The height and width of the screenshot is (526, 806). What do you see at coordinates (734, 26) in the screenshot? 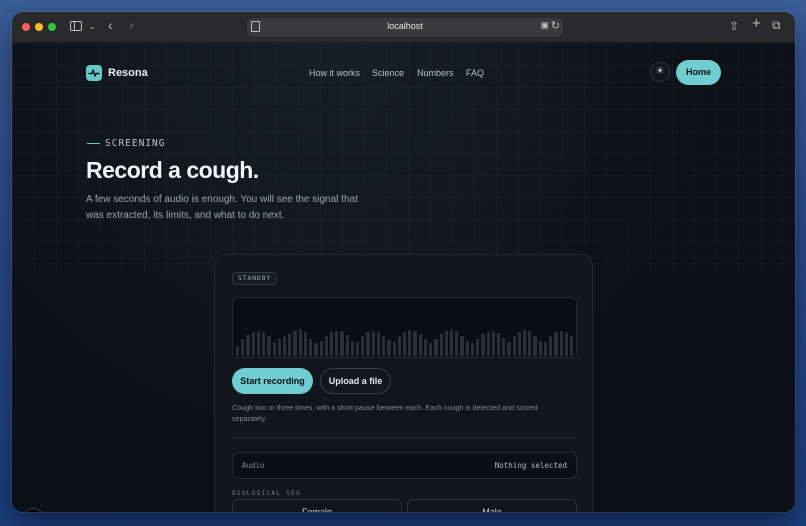
I see `share-icon: ⇧` at bounding box center [734, 26].